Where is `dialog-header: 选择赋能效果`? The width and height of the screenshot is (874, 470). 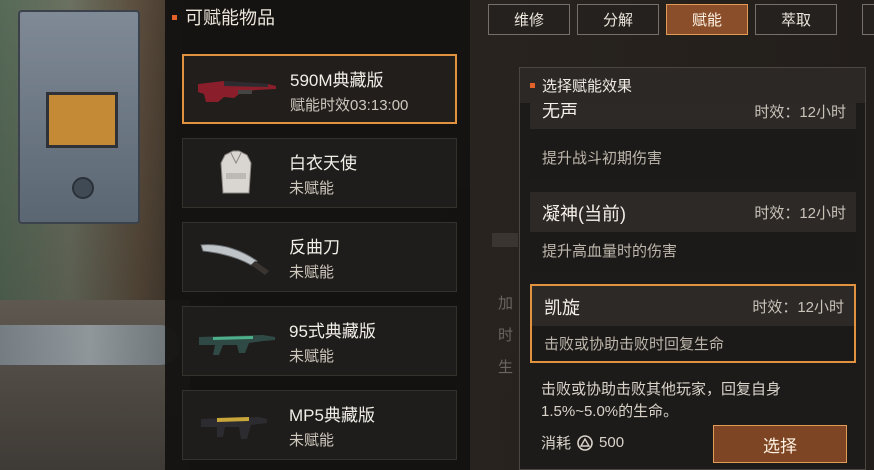 dialog-header: 选择赋能效果 is located at coordinates (692, 85).